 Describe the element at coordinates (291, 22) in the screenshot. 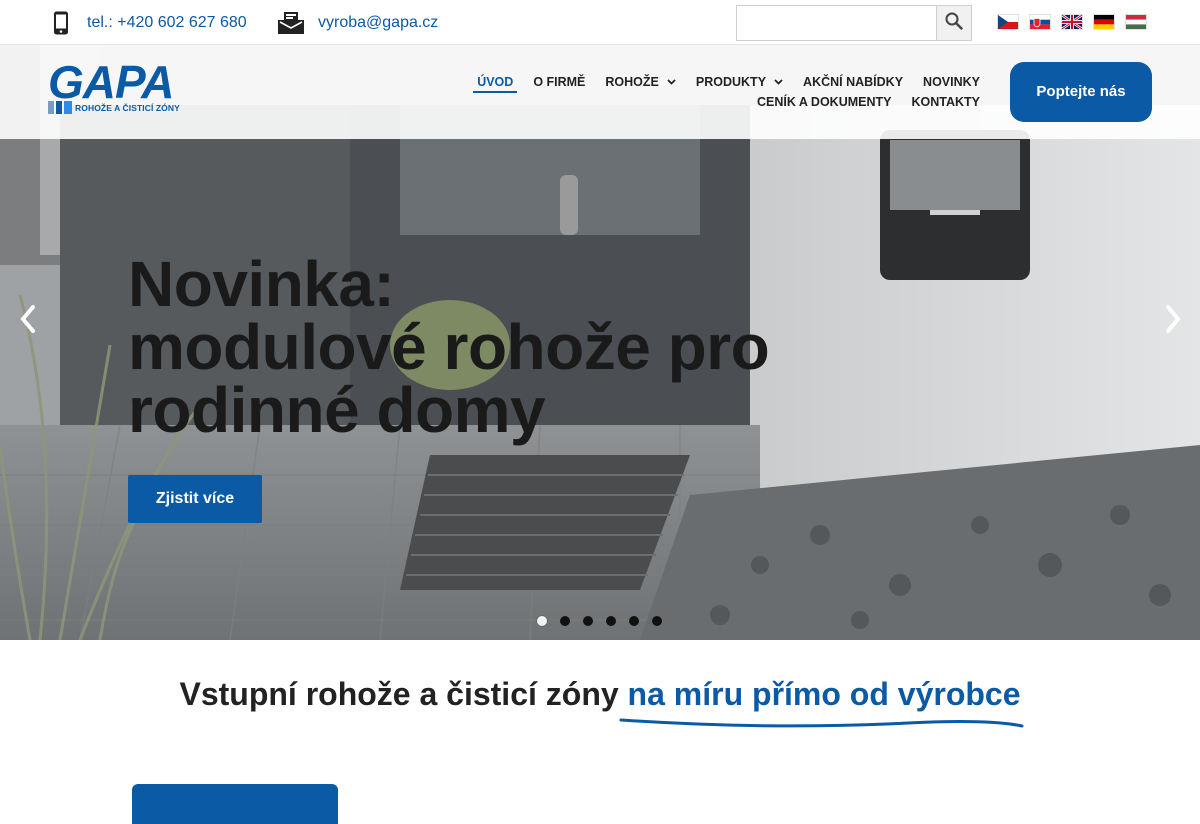

I see `mailbox-icon` at that location.